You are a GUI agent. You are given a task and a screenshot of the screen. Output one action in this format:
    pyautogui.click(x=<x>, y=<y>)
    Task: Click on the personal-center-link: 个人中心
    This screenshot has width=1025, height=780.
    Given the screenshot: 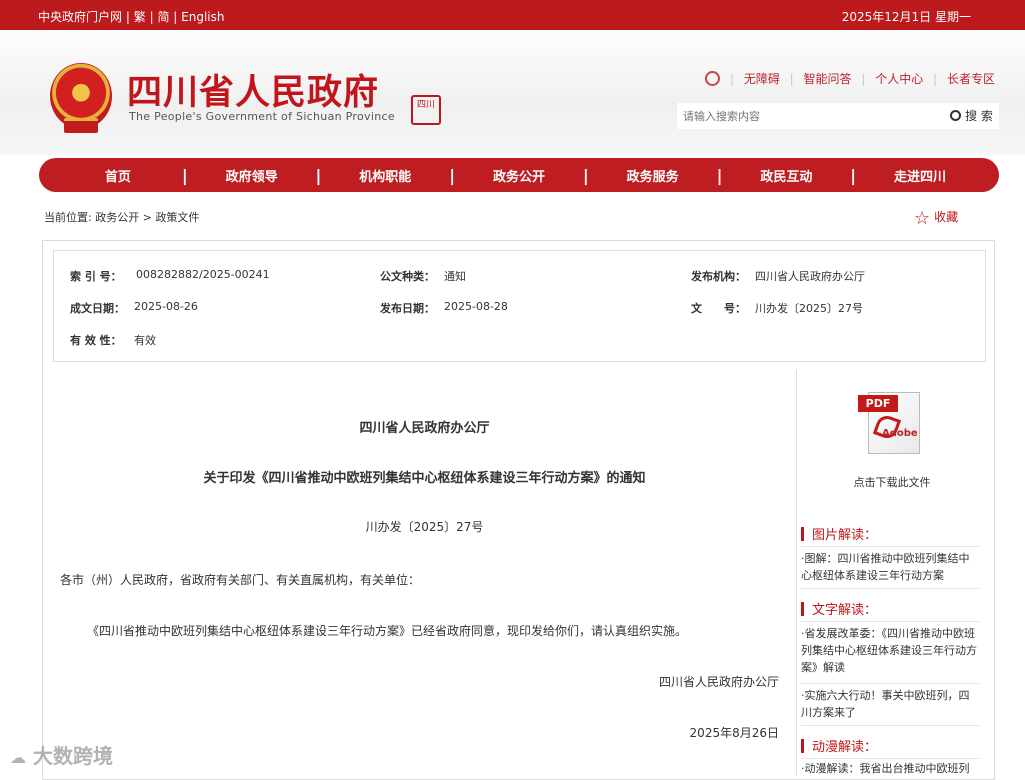 What is the action you would take?
    pyautogui.click(x=899, y=79)
    